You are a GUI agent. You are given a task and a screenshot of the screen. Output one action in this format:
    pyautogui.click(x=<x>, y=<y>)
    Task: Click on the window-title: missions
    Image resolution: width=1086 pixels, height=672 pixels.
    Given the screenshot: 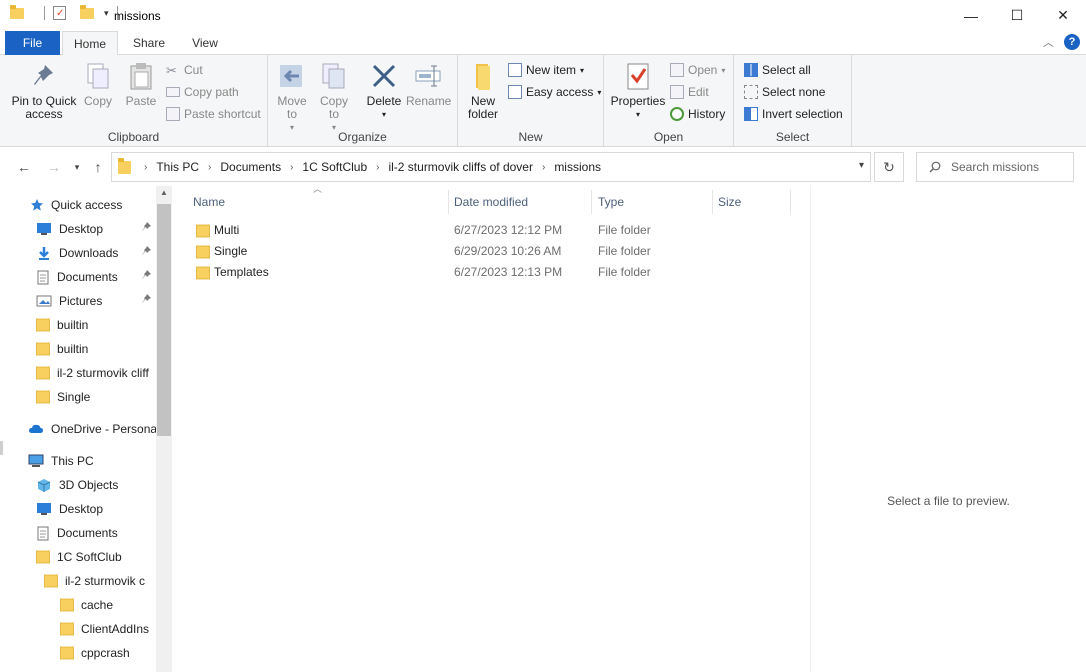 What is the action you would take?
    pyautogui.click(x=137, y=16)
    